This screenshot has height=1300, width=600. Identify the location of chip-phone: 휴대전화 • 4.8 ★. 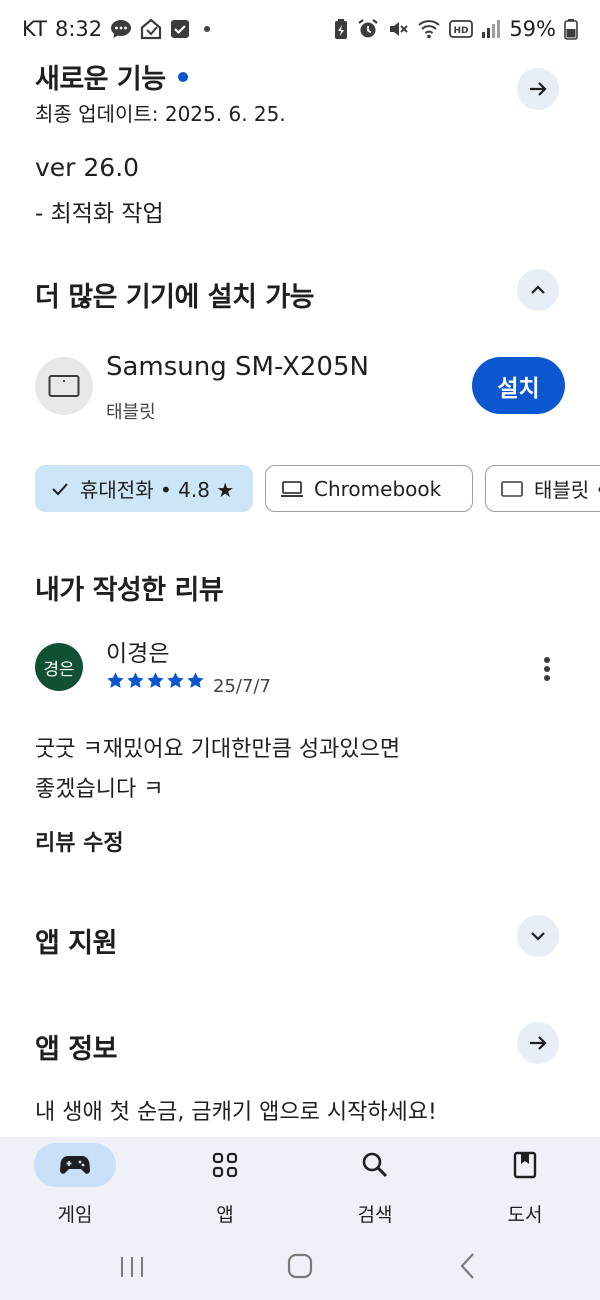
(144, 488).